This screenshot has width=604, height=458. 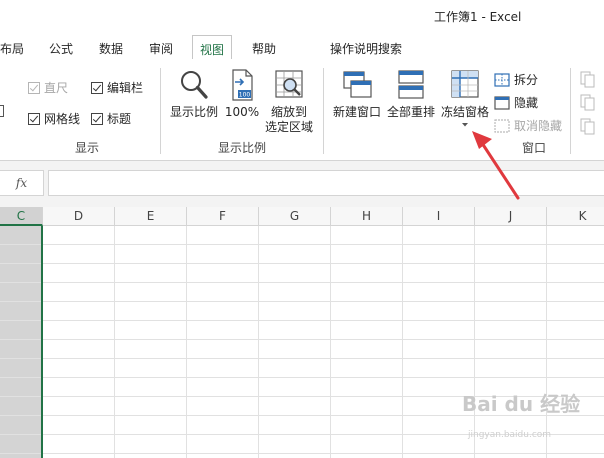 What do you see at coordinates (22, 183) in the screenshot?
I see `insert-function-button: fx` at bounding box center [22, 183].